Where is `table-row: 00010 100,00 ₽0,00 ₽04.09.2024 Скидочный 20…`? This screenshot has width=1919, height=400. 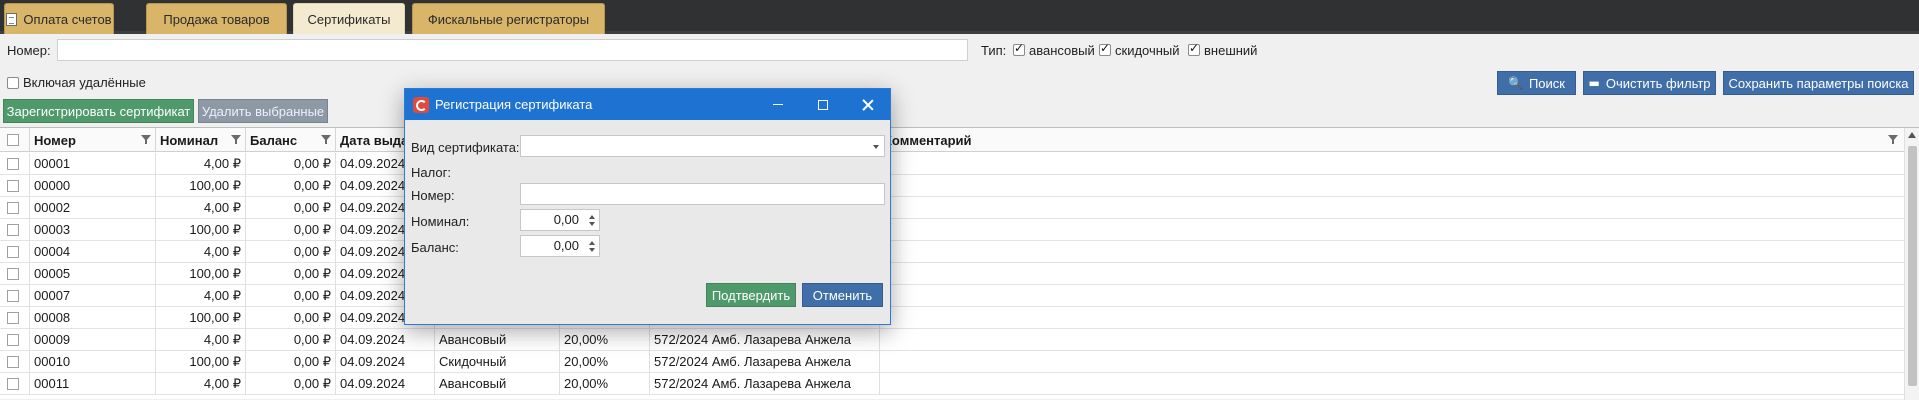
table-row: 00010 100,00 ₽0,00 ₽04.09.2024 Скидочный 20… is located at coordinates (952, 362).